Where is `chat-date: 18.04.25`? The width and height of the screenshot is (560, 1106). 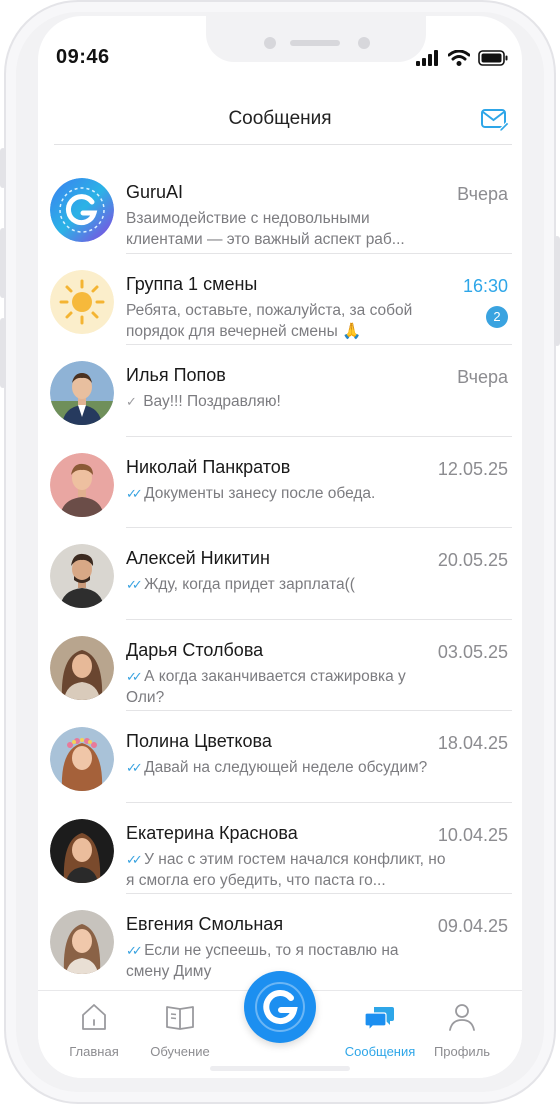 chat-date: 18.04.25 is located at coordinates (472, 743).